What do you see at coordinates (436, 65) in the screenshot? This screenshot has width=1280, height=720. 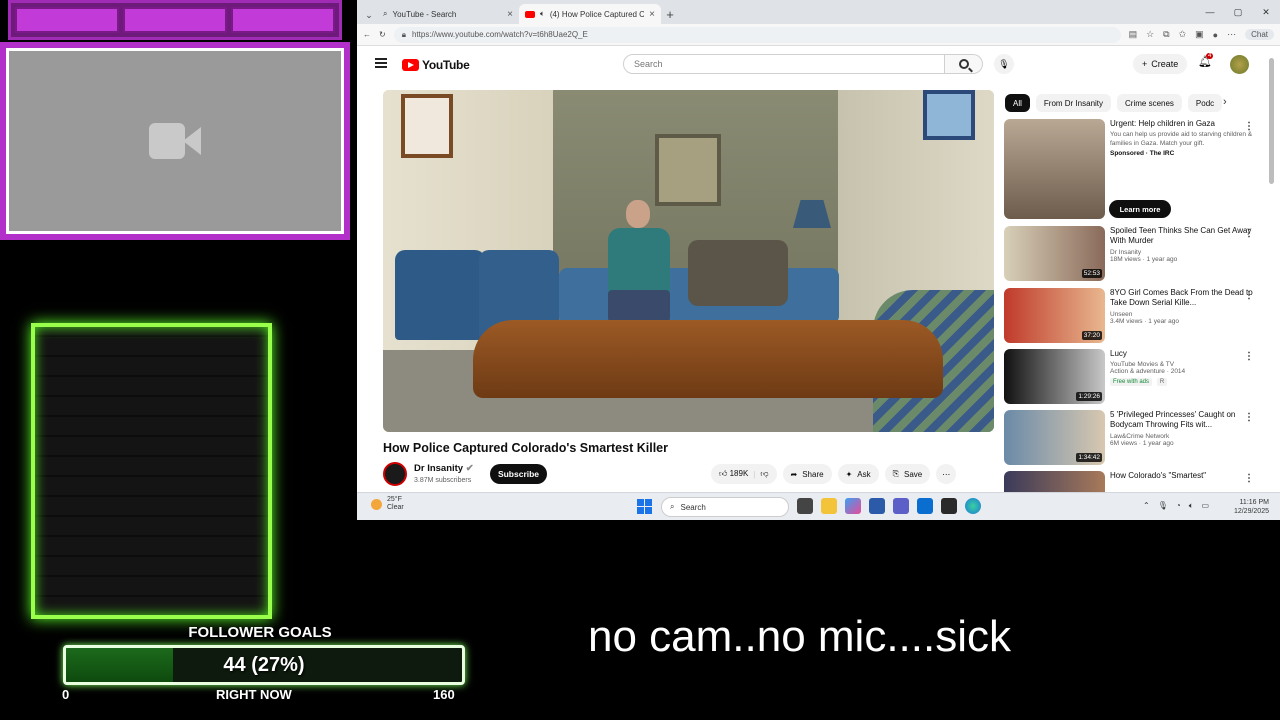 I see `youtube-logo: YouTube` at bounding box center [436, 65].